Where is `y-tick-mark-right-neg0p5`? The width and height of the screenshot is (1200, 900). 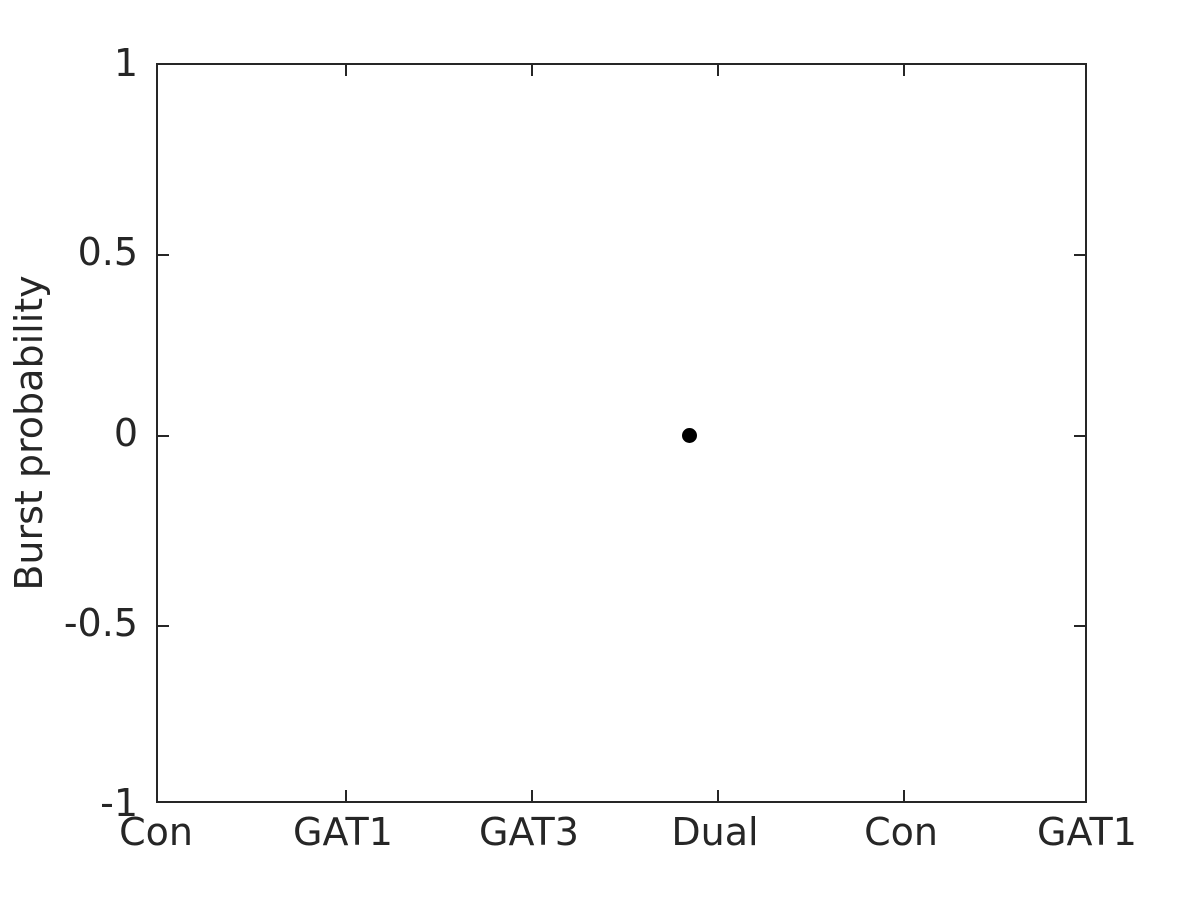
y-tick-mark-right-neg0p5 is located at coordinates (1079, 626).